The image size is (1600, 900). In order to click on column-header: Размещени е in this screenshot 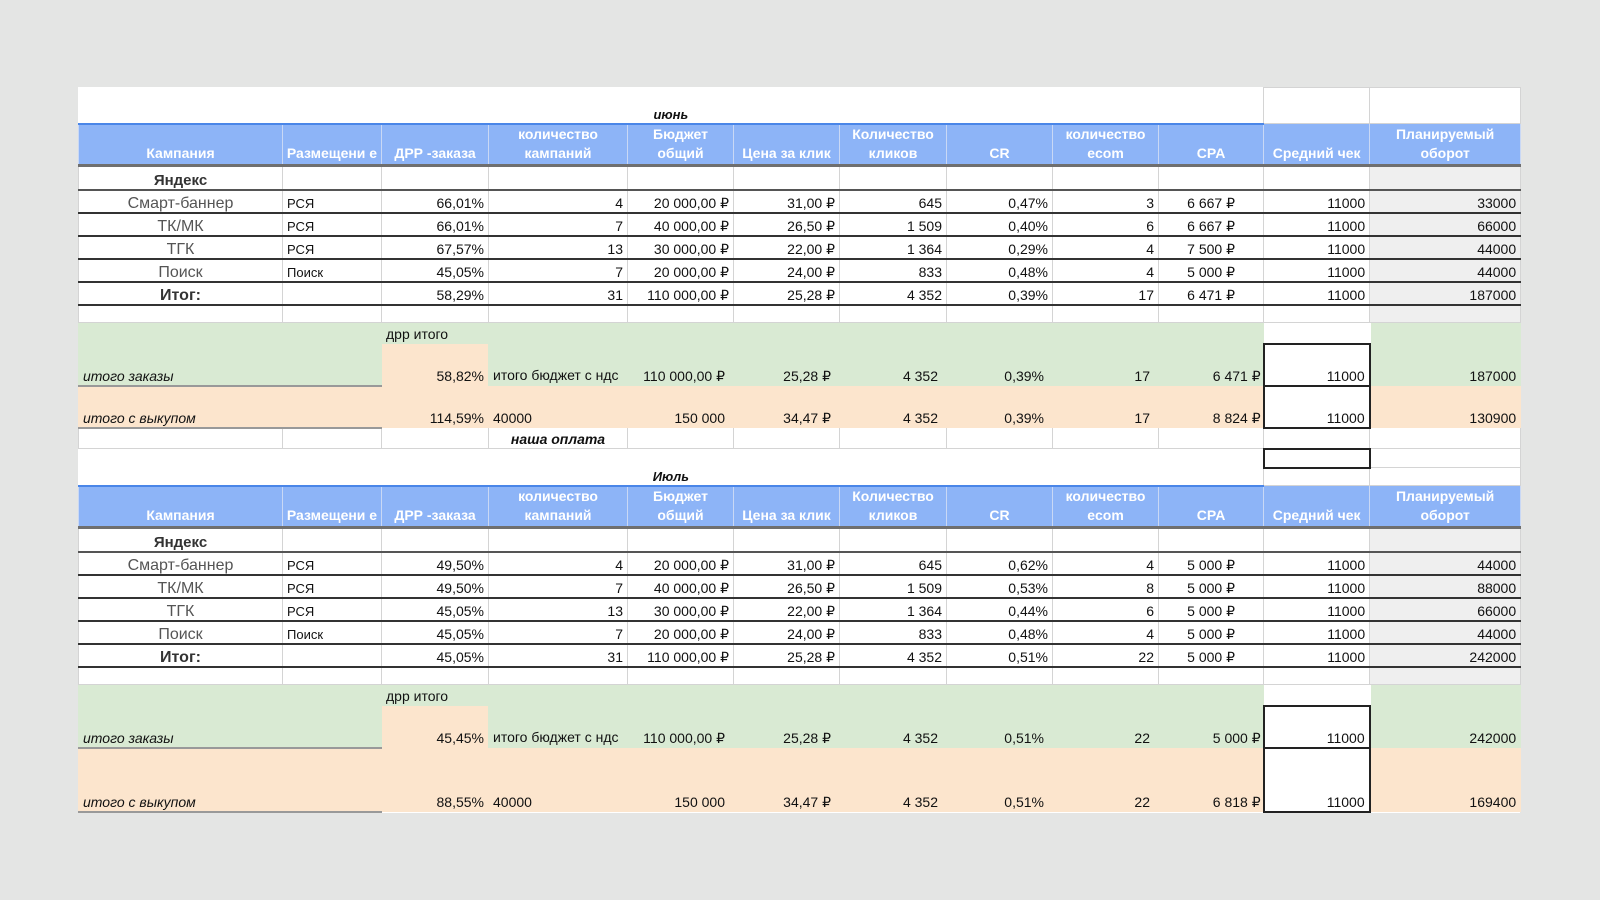, I will do `click(332, 507)`.